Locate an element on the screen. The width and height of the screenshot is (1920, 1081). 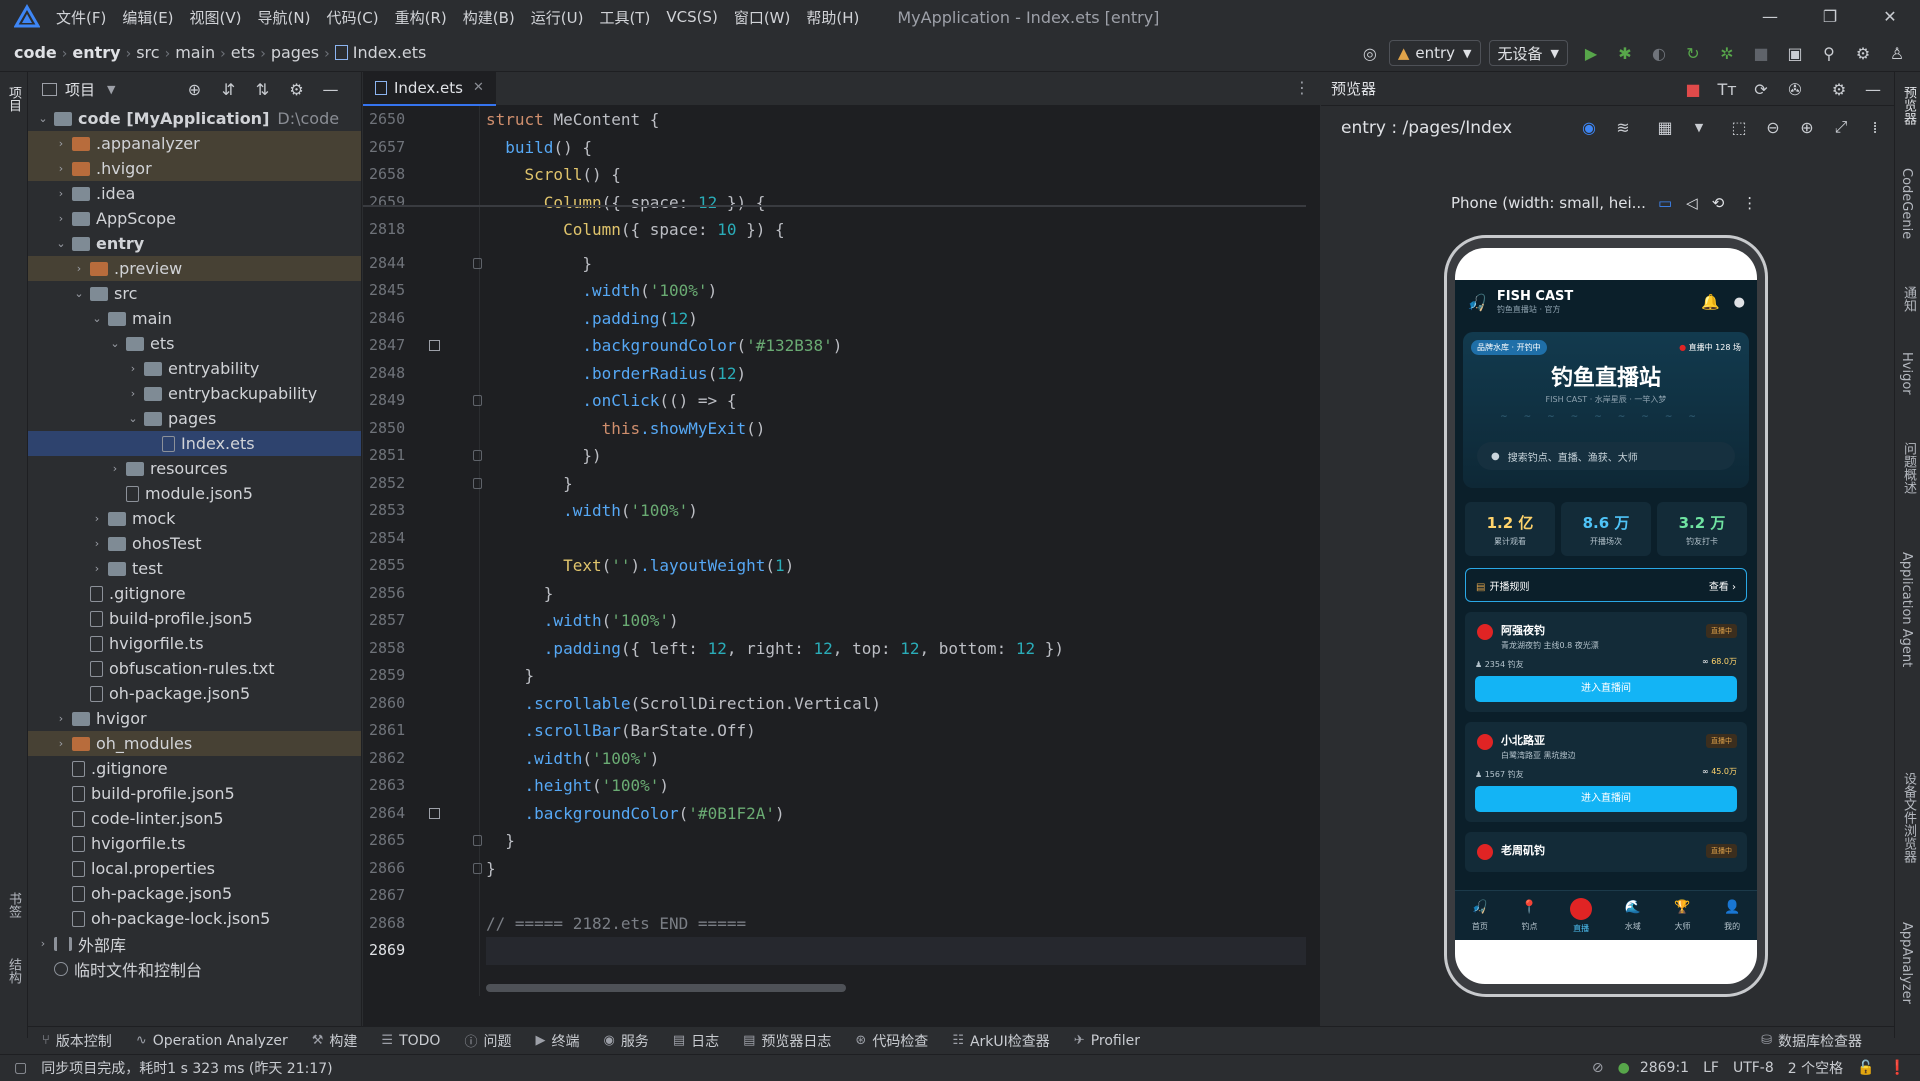
tree-item: › .preview is located at coordinates (194, 268).